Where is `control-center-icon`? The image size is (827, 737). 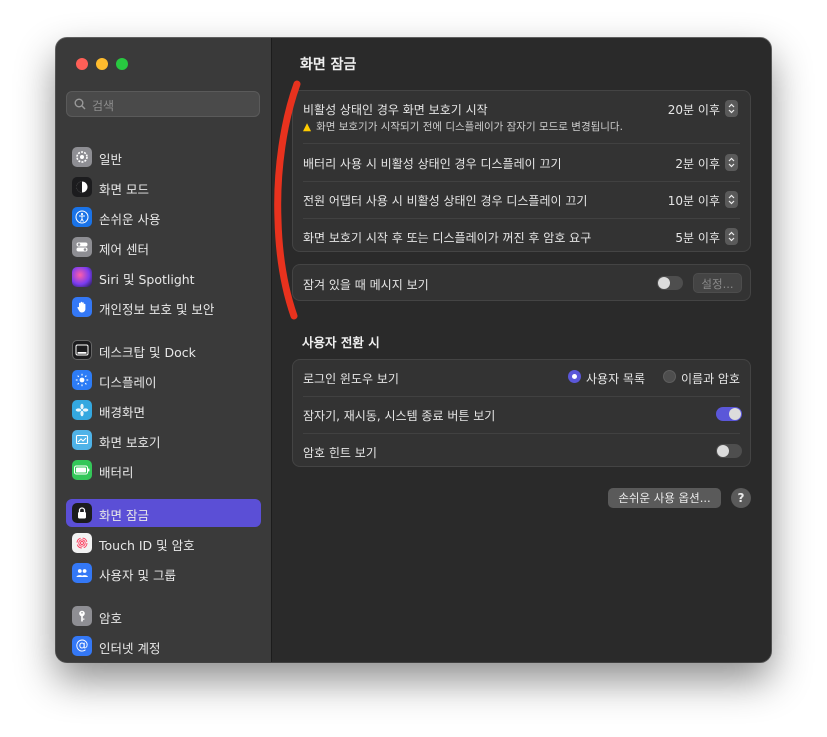 control-center-icon is located at coordinates (82, 247).